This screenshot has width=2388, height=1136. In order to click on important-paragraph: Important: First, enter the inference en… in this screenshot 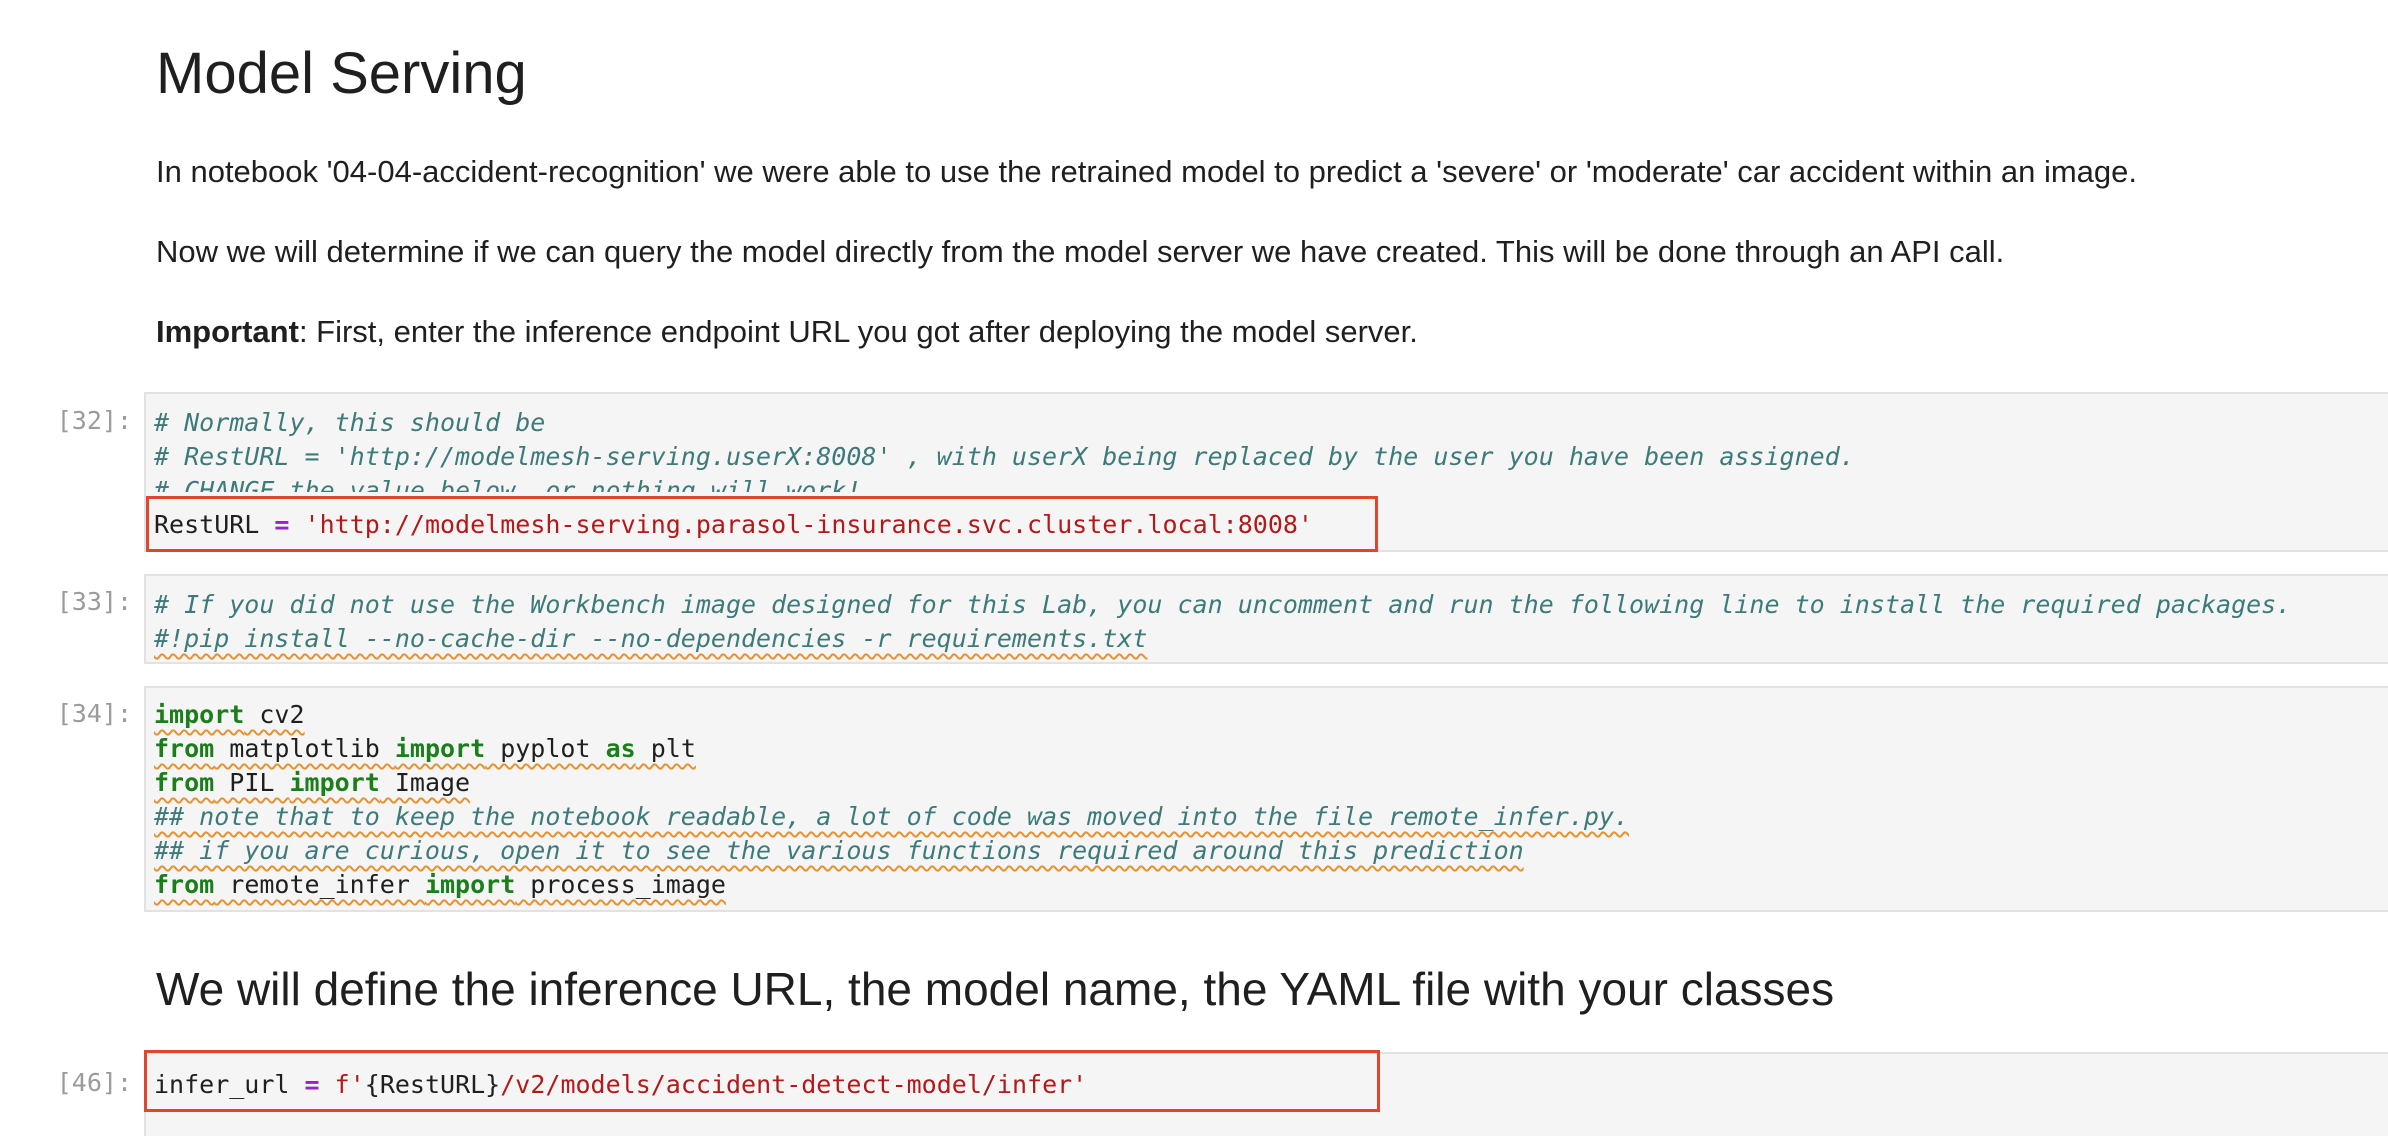, I will do `click(787, 332)`.